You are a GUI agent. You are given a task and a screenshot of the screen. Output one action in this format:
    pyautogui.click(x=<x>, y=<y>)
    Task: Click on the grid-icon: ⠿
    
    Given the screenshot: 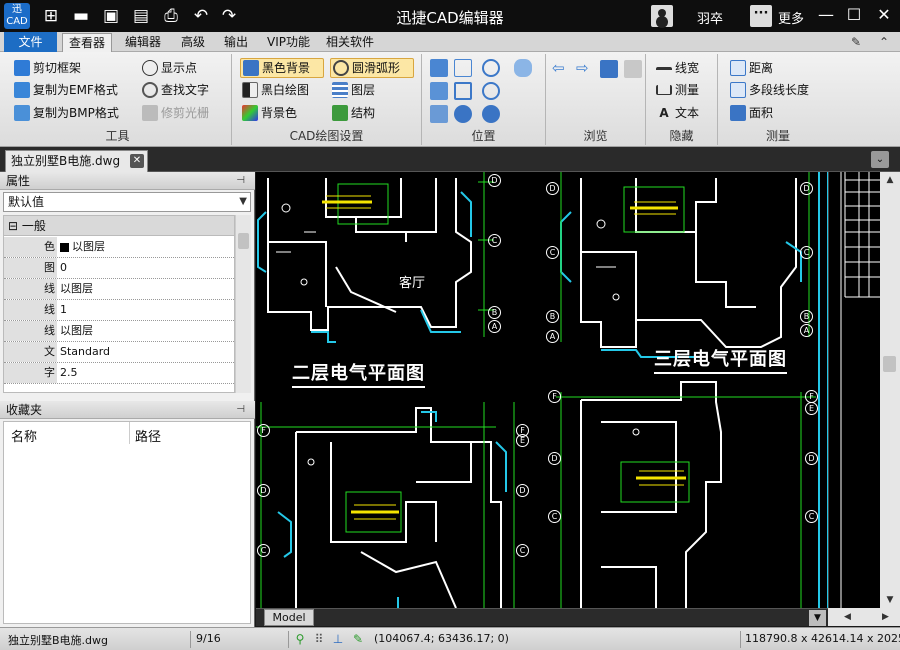 What is the action you would take?
    pyautogui.click(x=319, y=639)
    